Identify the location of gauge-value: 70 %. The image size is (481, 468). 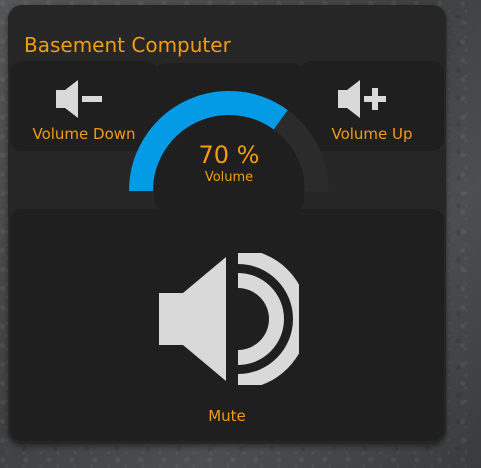
(229, 155).